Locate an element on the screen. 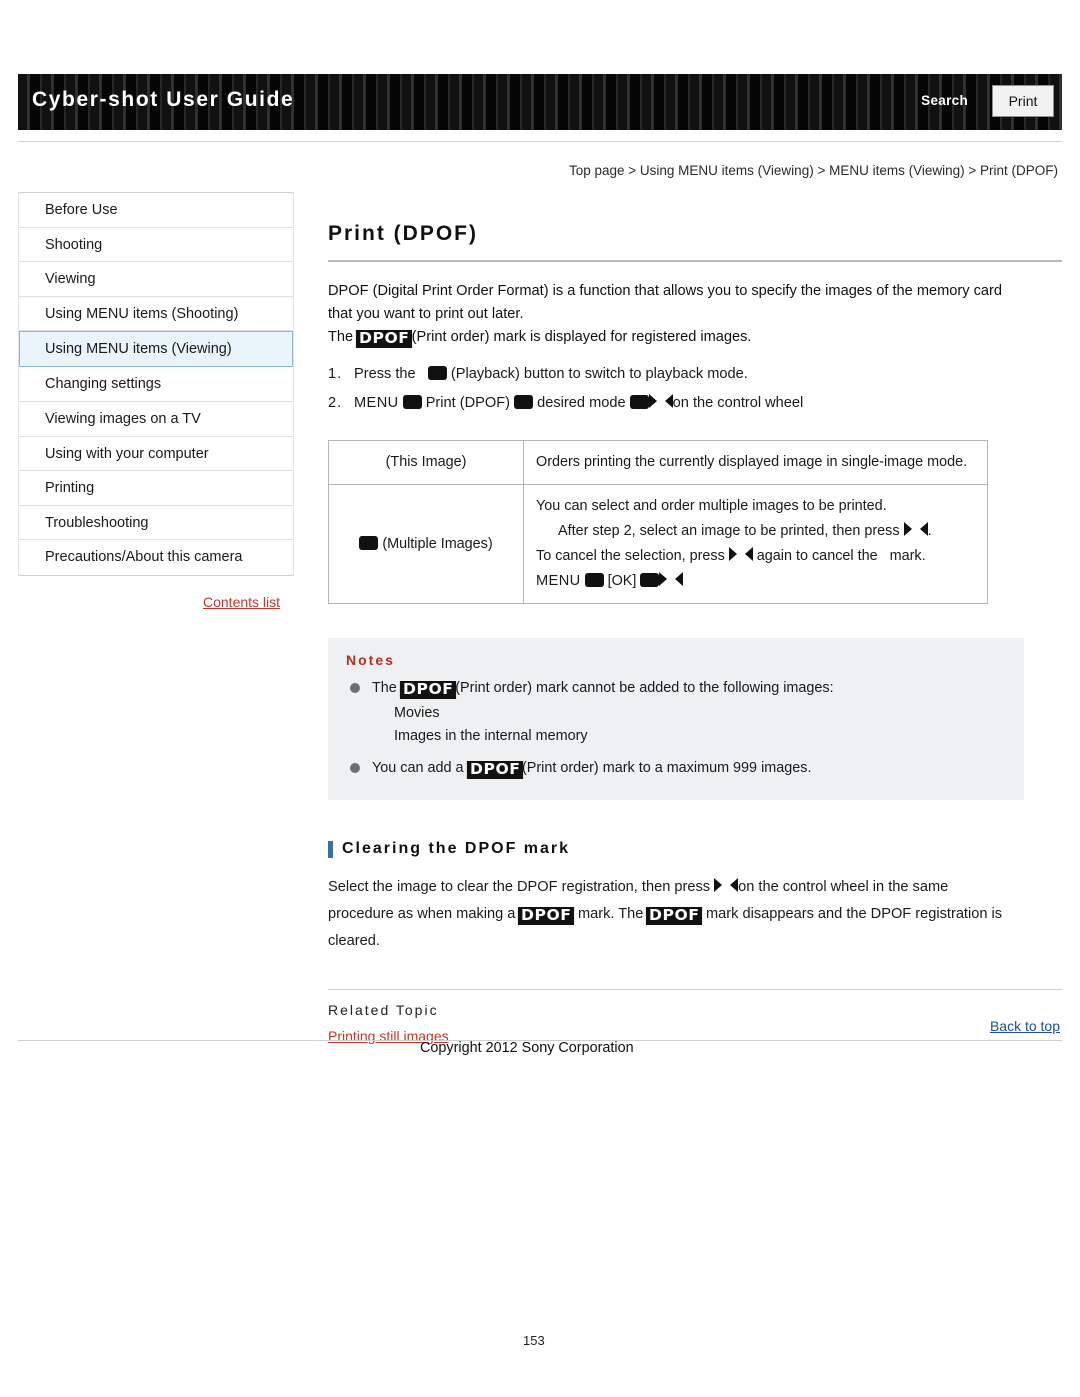  multi-desc-line-3-pre: To cancel the selection, press is located at coordinates (630, 556).